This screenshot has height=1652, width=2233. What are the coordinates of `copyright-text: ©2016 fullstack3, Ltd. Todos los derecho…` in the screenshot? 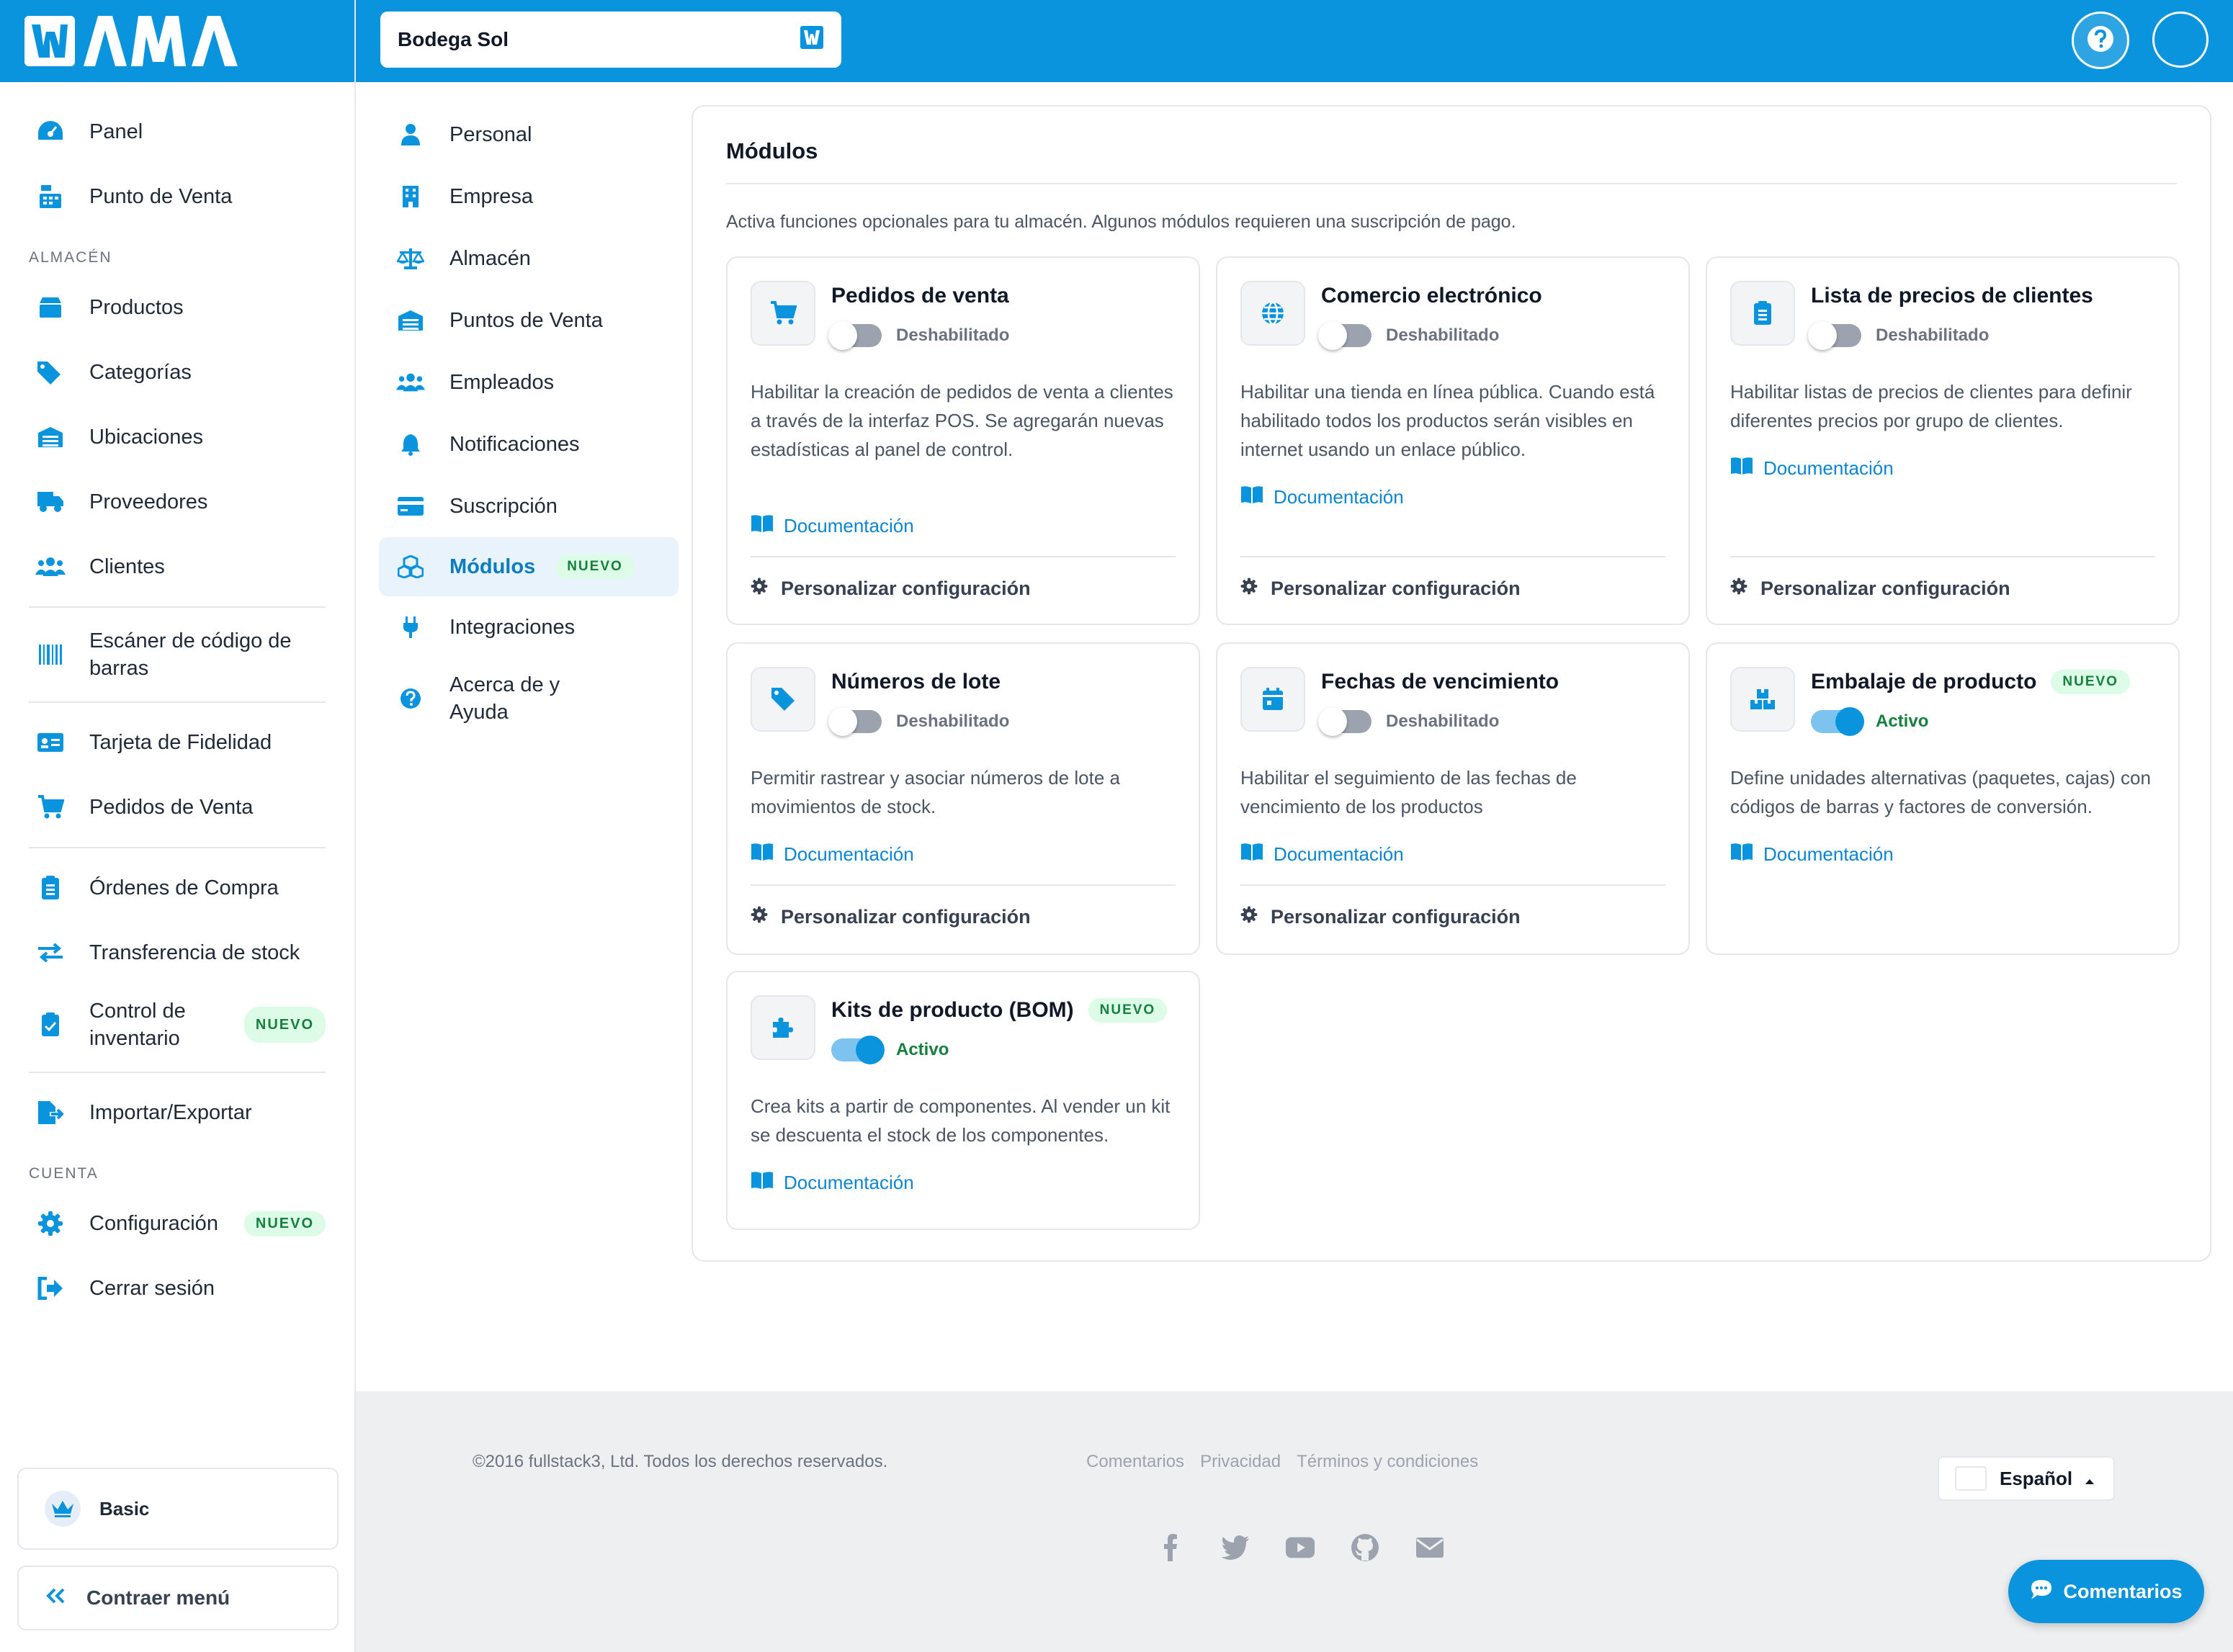 It's located at (680, 1461).